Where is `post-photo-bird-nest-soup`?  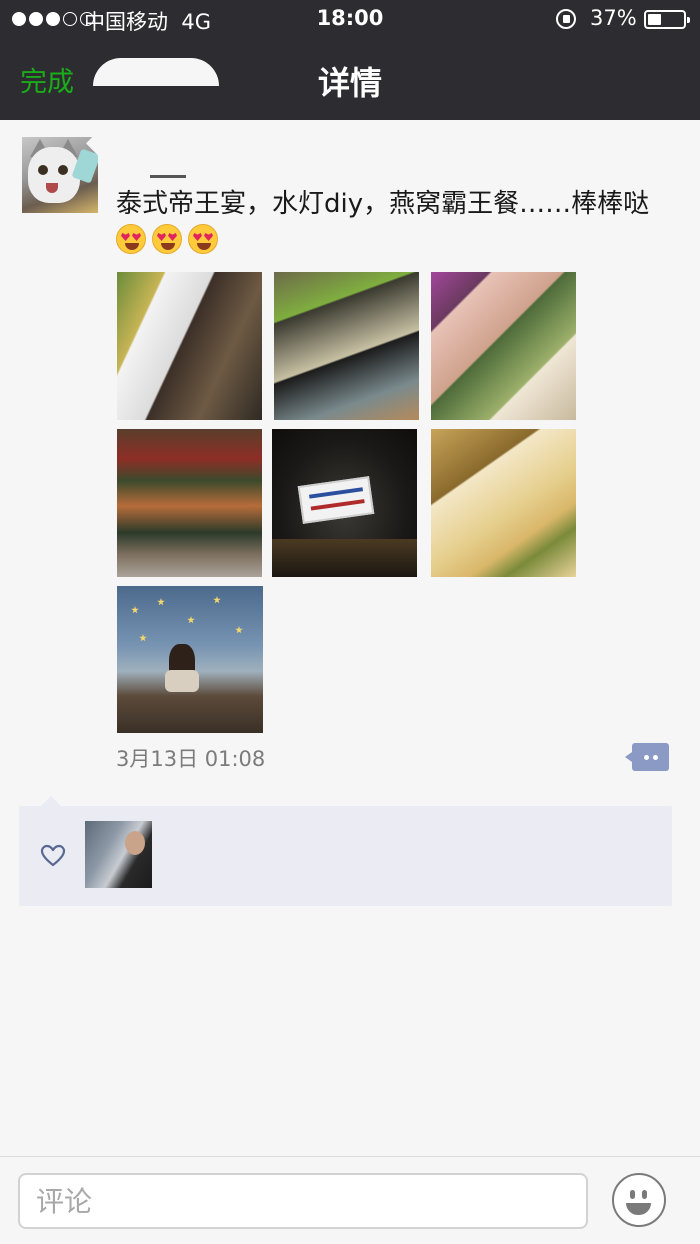 post-photo-bird-nest-soup is located at coordinates (503, 503).